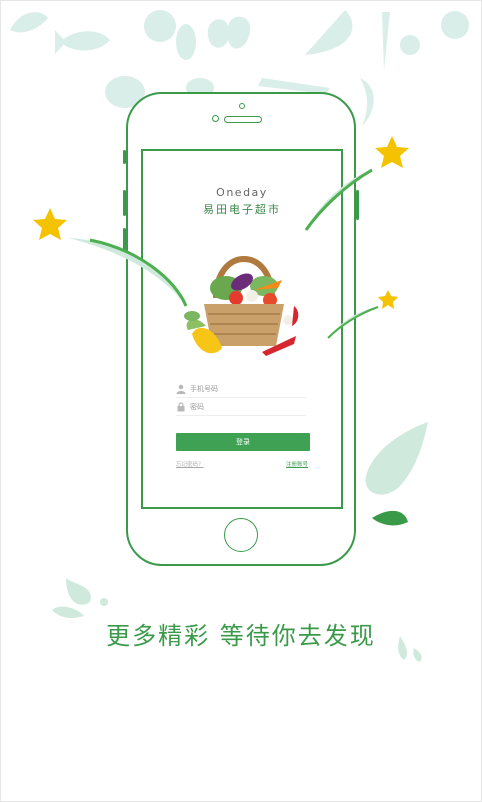 This screenshot has height=802, width=482. What do you see at coordinates (386, 41) in the screenshot?
I see `carrot-icon` at bounding box center [386, 41].